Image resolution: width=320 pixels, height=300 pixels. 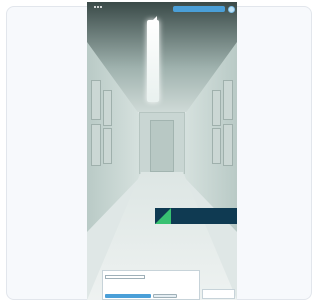 What do you see at coordinates (196, 216) in the screenshot?
I see `promo-banner` at bounding box center [196, 216].